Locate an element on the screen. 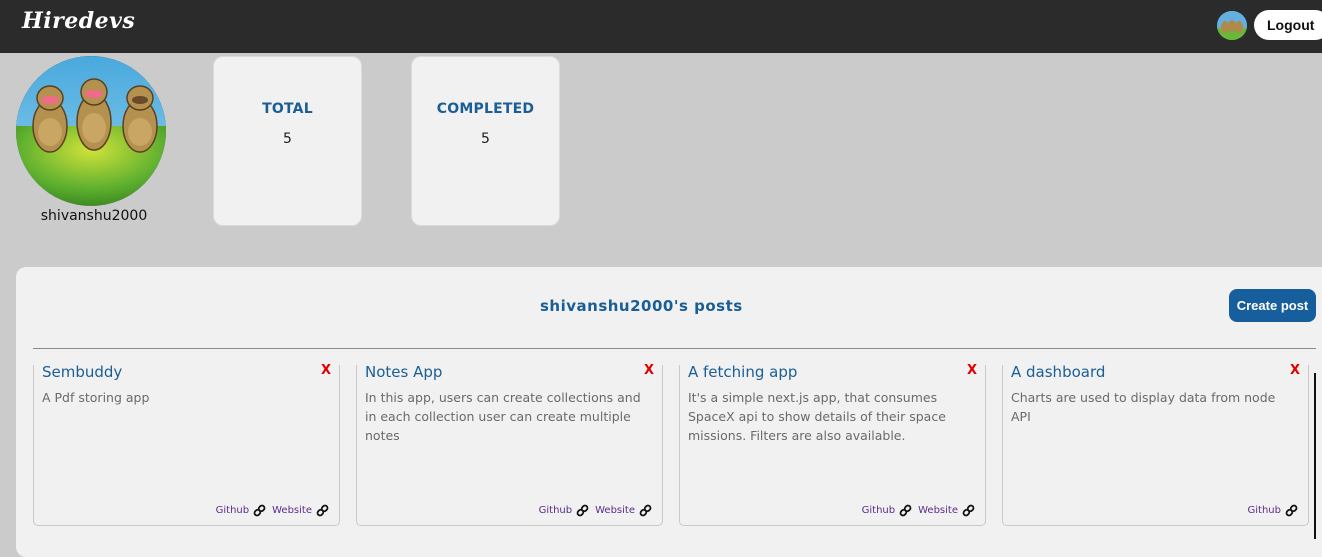 Image resolution: width=1322 pixels, height=557 pixels. avatar-image-icon is located at coordinates (1232, 25).